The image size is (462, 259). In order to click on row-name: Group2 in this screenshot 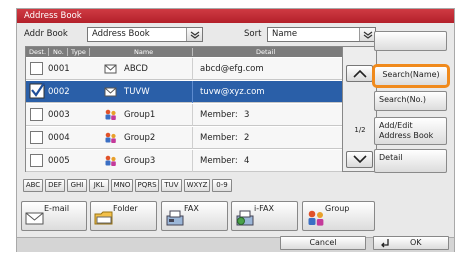, I will do `click(140, 138)`.